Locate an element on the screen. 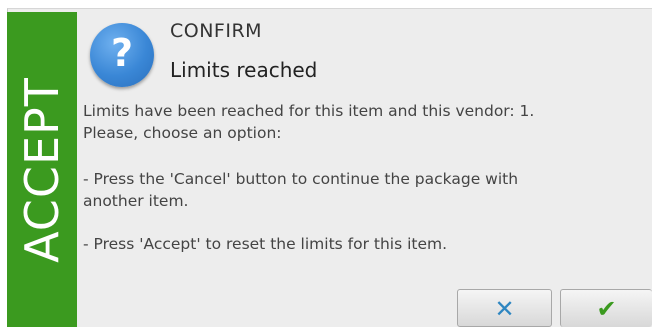 Image resolution: width=652 pixels, height=328 pixels. close-icon: ✕ is located at coordinates (504, 309).